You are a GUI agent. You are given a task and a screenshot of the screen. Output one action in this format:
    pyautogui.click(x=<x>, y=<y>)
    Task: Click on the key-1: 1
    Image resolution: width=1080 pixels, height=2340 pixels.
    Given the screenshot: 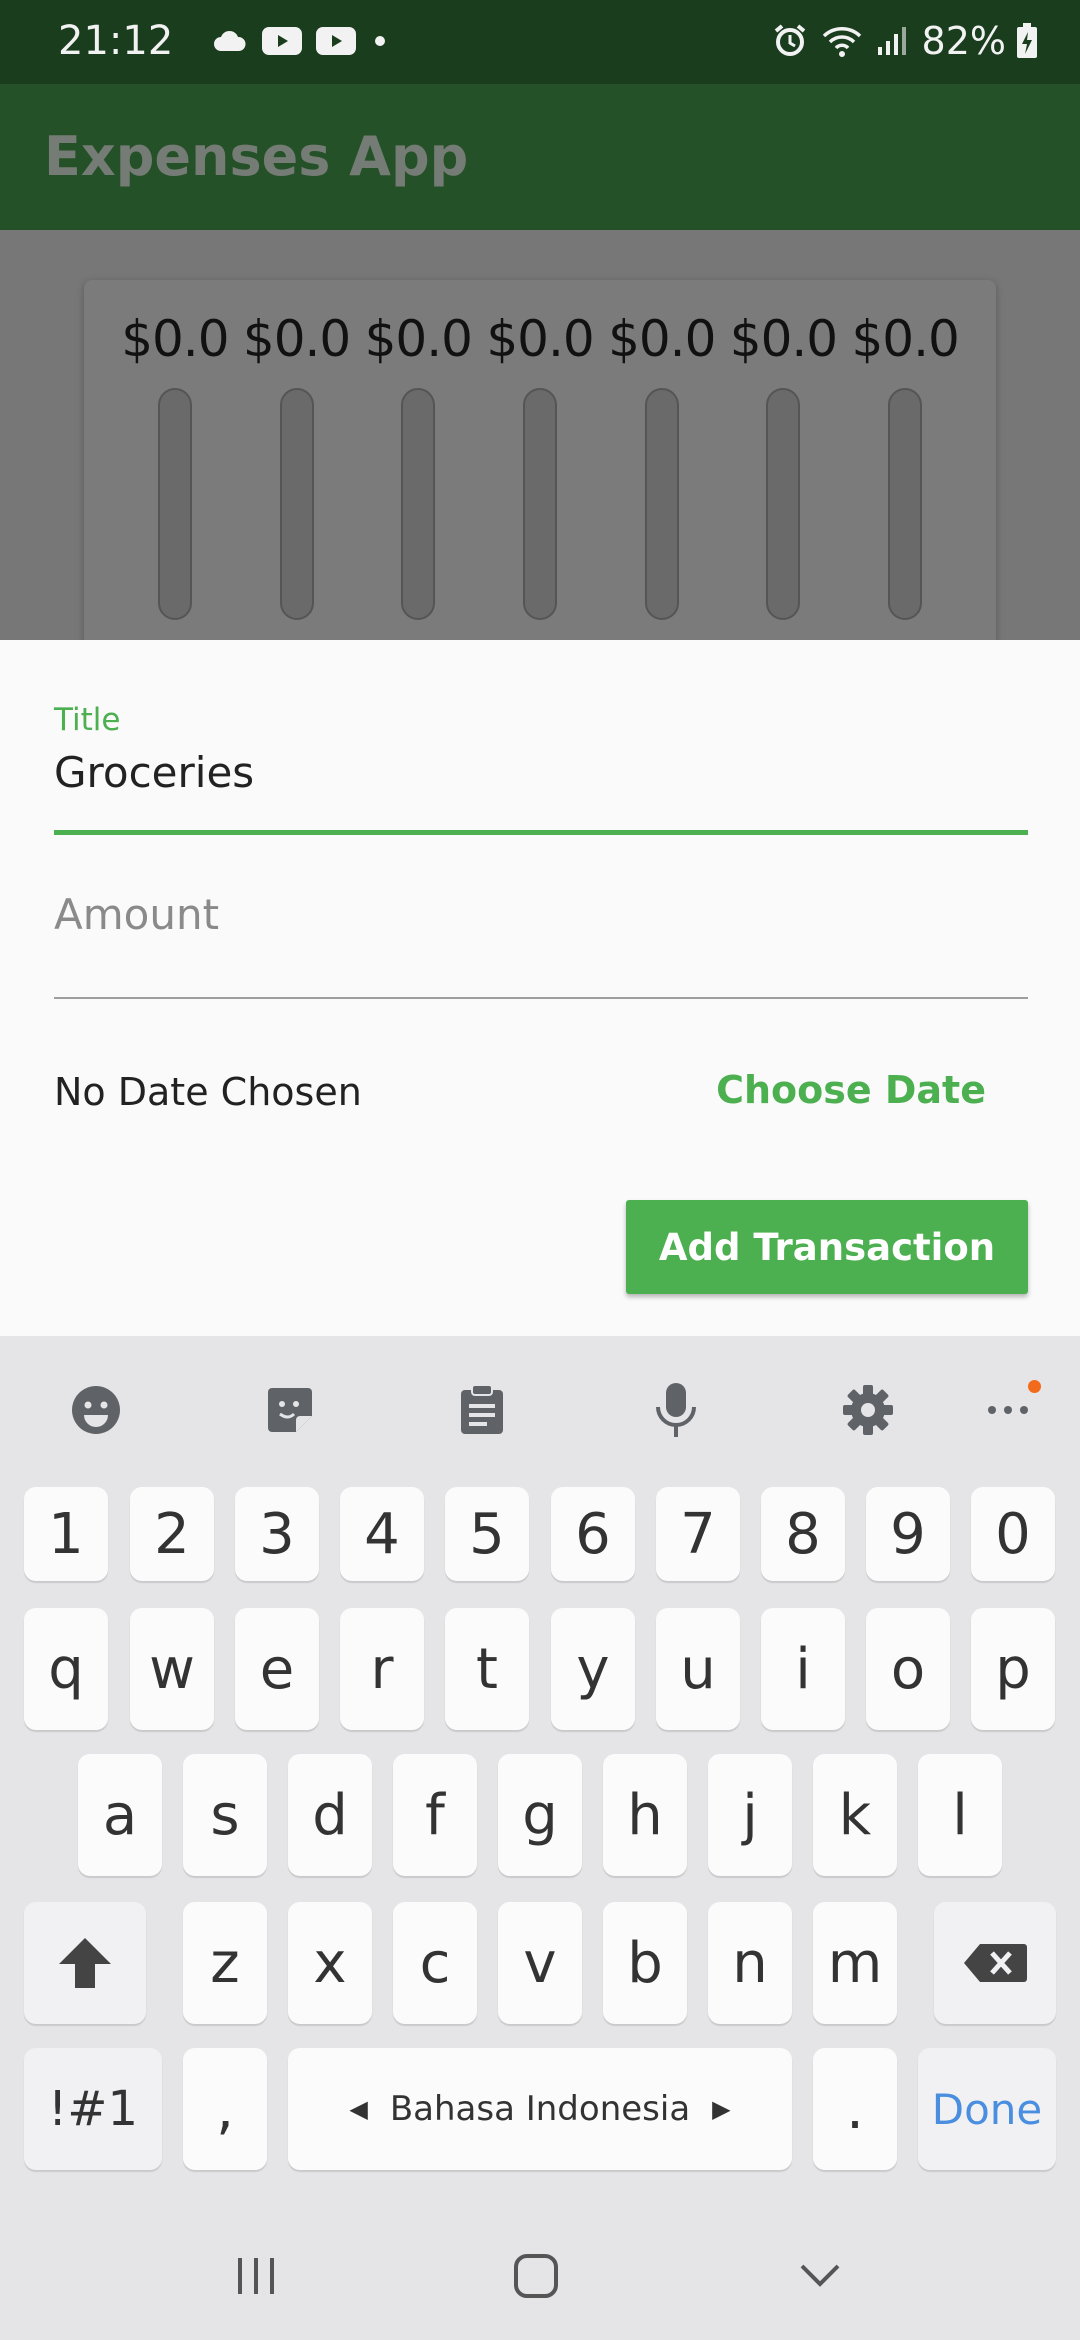 What is the action you would take?
    pyautogui.click(x=66, y=1534)
    